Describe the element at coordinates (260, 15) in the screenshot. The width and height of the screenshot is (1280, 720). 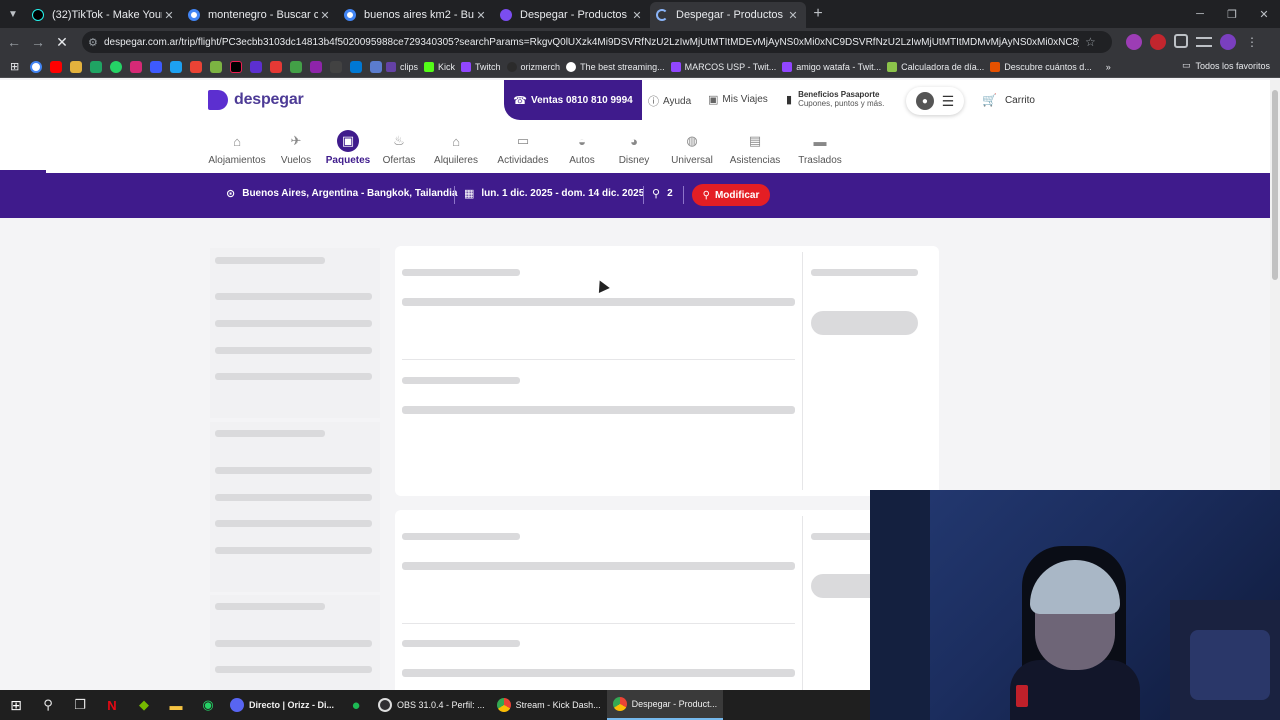
I see `browser-tab: montenegro - Buscar con Goog ✕` at that location.